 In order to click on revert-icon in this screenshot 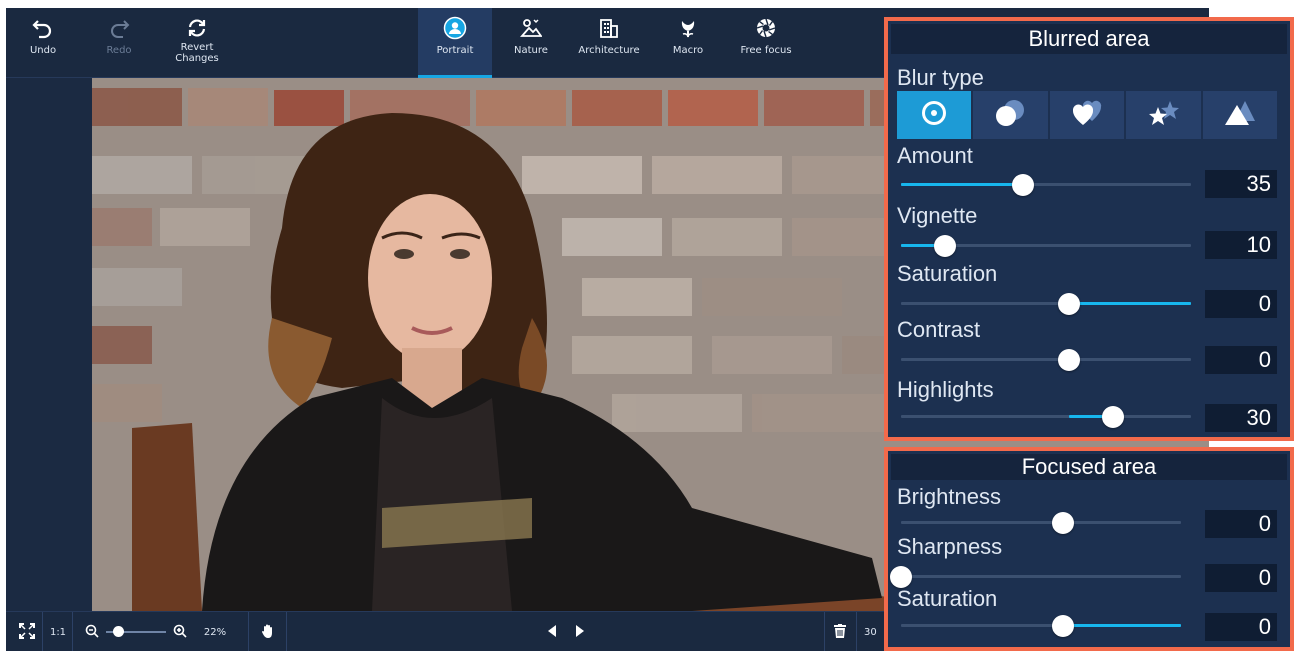, I will do `click(197, 28)`.